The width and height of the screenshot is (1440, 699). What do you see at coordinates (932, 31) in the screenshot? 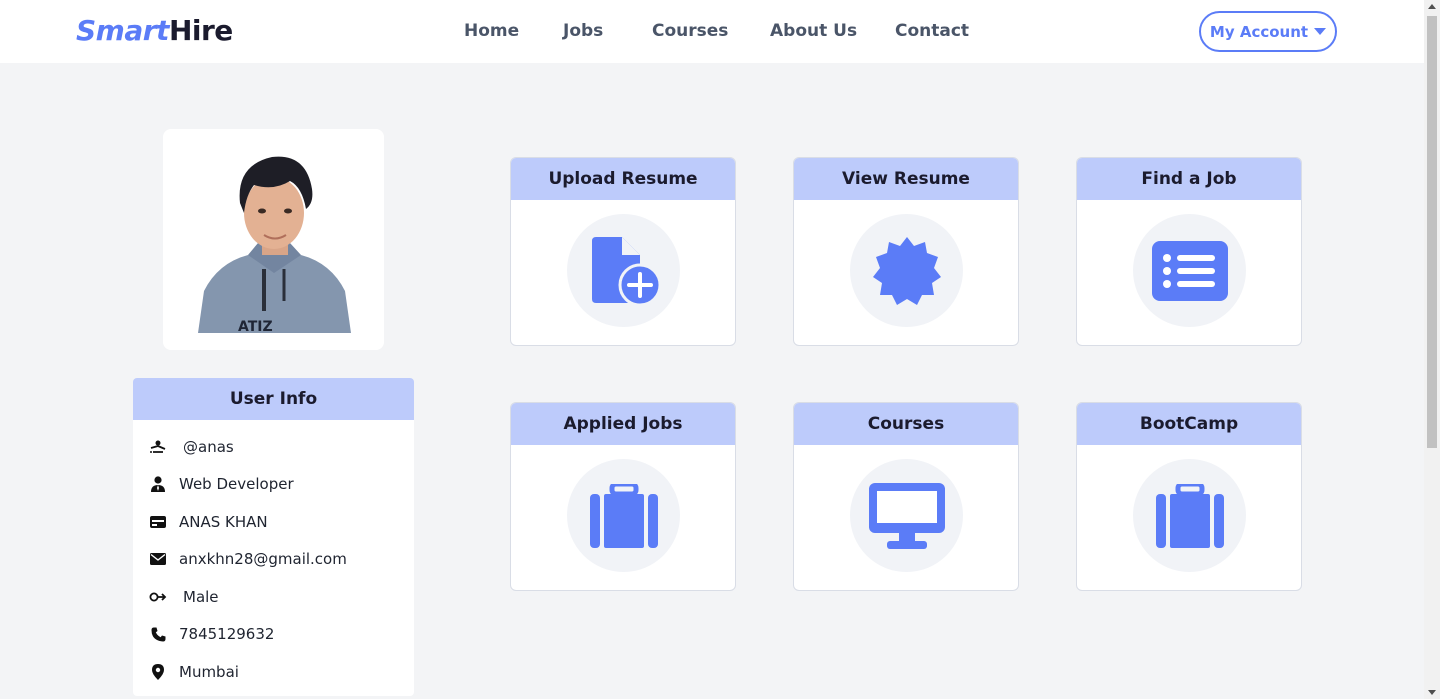
I see `nav-contact: Contact` at bounding box center [932, 31].